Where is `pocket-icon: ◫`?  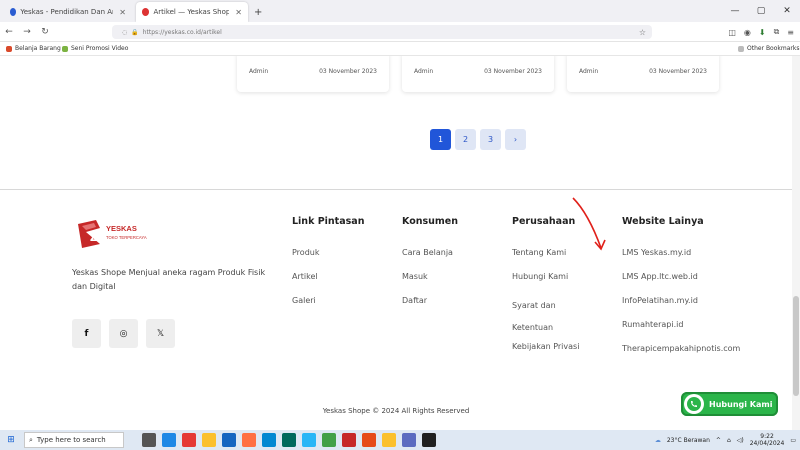
pocket-icon: ◫ is located at coordinates (732, 32).